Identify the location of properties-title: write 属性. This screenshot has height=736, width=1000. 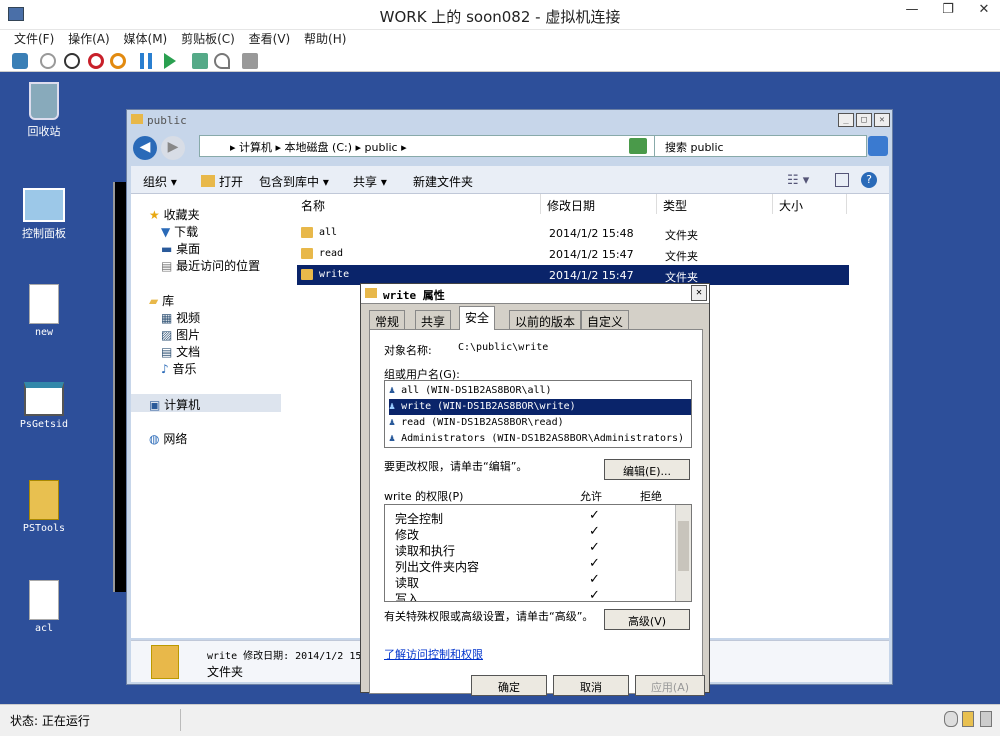
(414, 295).